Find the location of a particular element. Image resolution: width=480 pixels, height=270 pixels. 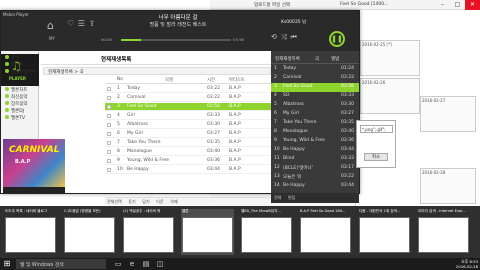

table-row: 9 Young, Wild & Free 03:36 B.A.P is located at coordinates (188, 161).